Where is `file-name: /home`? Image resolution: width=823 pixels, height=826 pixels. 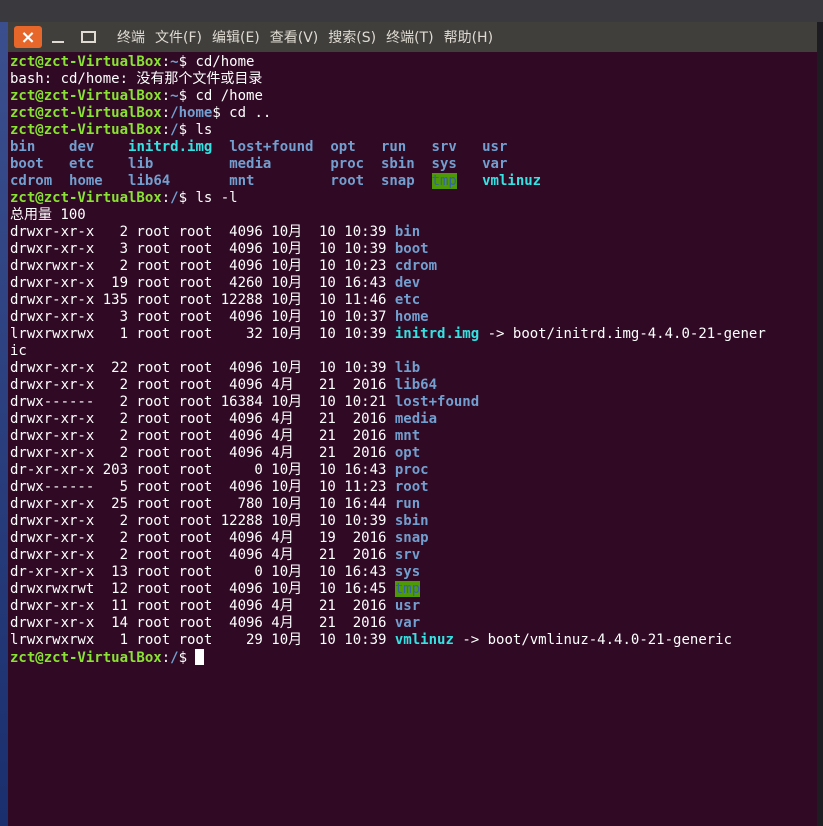
file-name: /home is located at coordinates (191, 113).